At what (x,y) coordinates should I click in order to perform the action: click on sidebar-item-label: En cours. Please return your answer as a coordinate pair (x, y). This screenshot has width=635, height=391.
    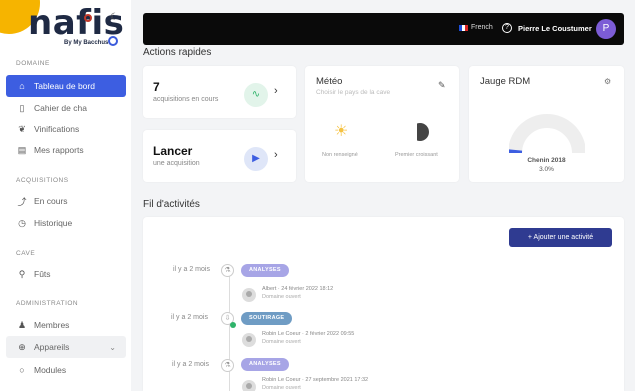
    Looking at the image, I should click on (51, 201).